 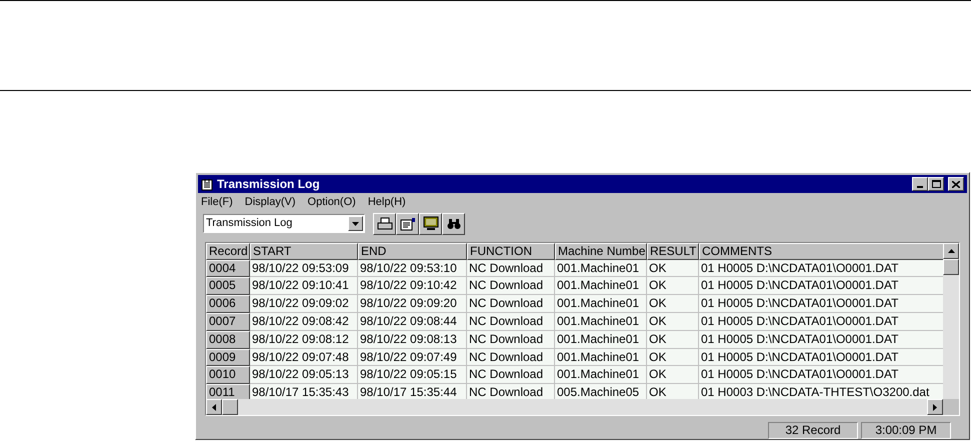 I want to click on table-cell: 98/10/22 09:05:15, so click(x=412, y=375).